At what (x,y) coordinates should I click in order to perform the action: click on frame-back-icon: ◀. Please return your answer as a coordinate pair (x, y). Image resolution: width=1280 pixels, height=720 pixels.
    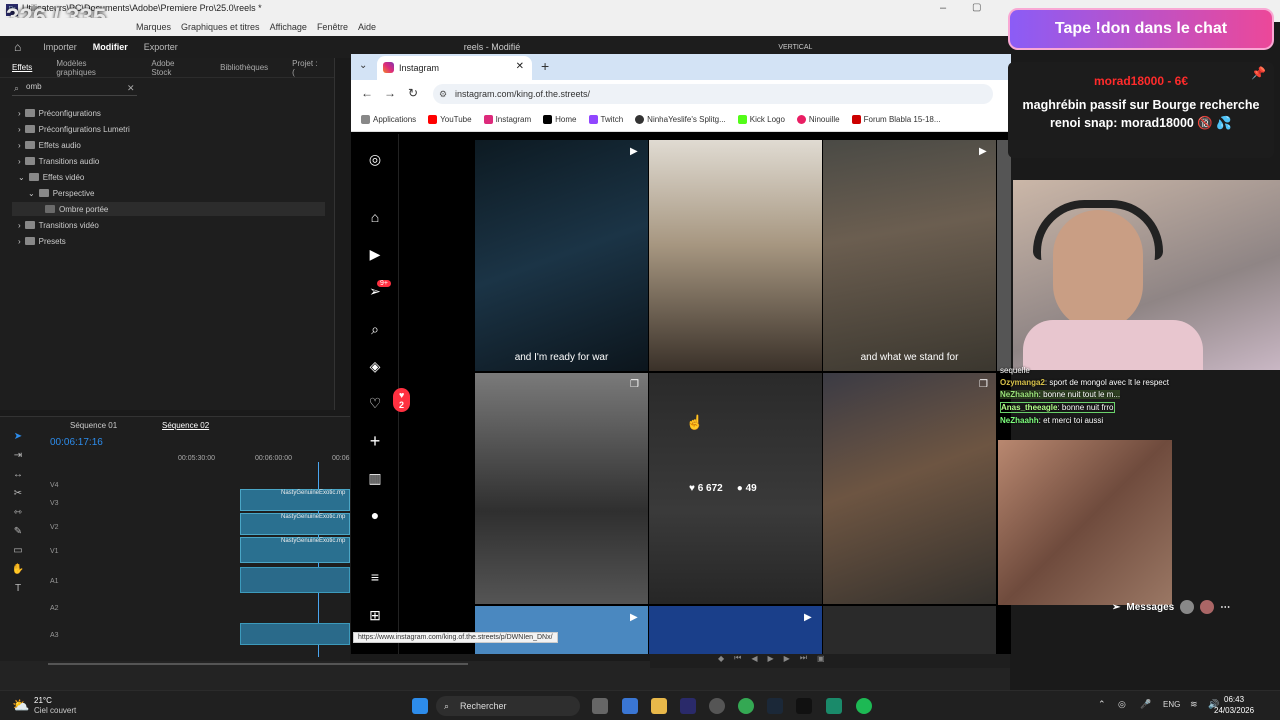
    Looking at the image, I should click on (754, 658).